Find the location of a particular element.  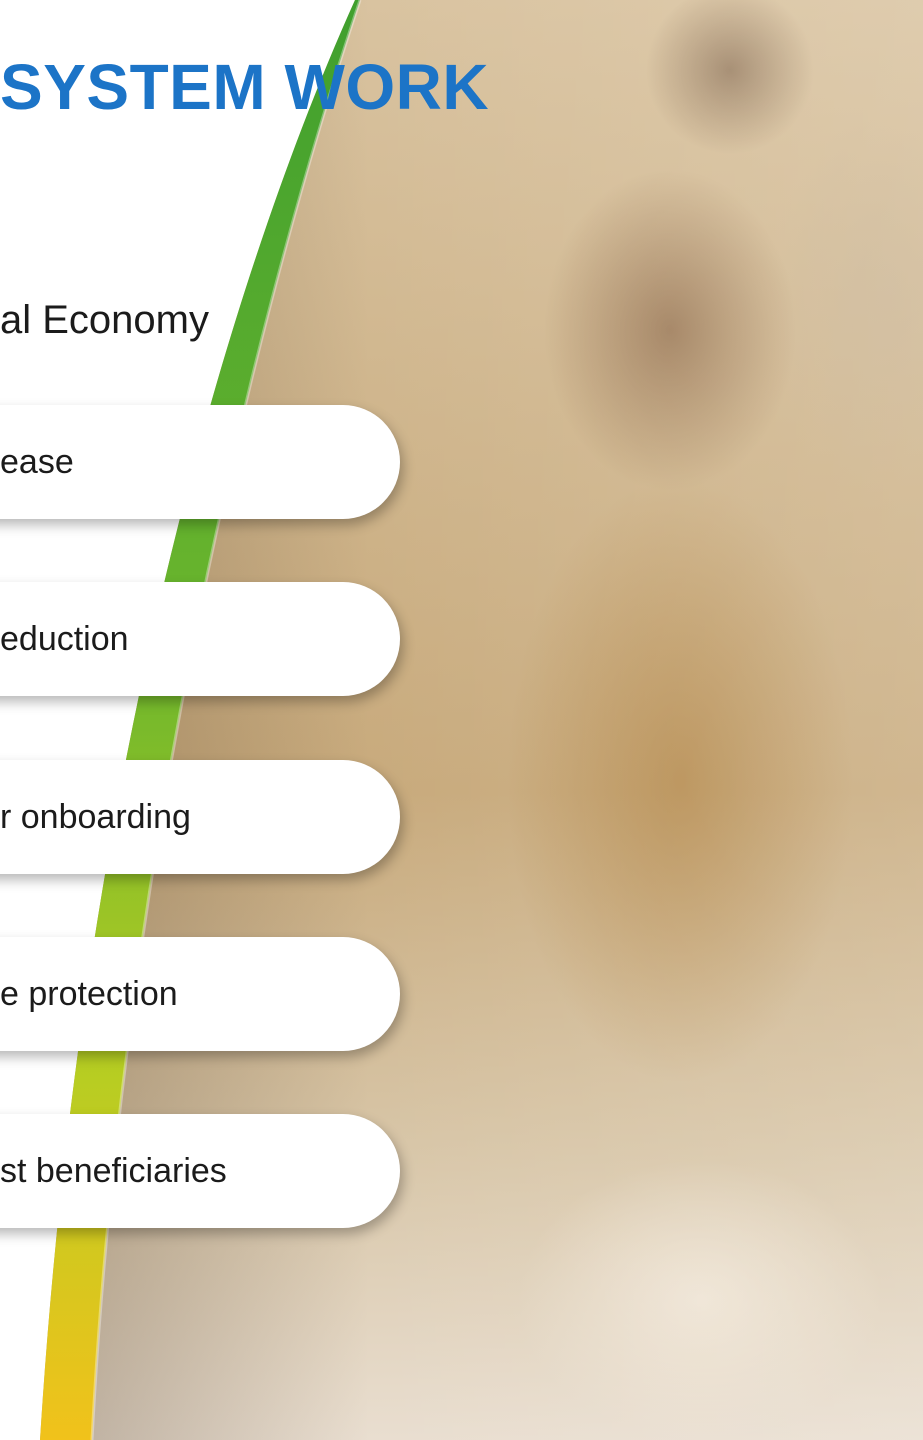

benefit-label: st beneficiaries is located at coordinates (113, 1170).